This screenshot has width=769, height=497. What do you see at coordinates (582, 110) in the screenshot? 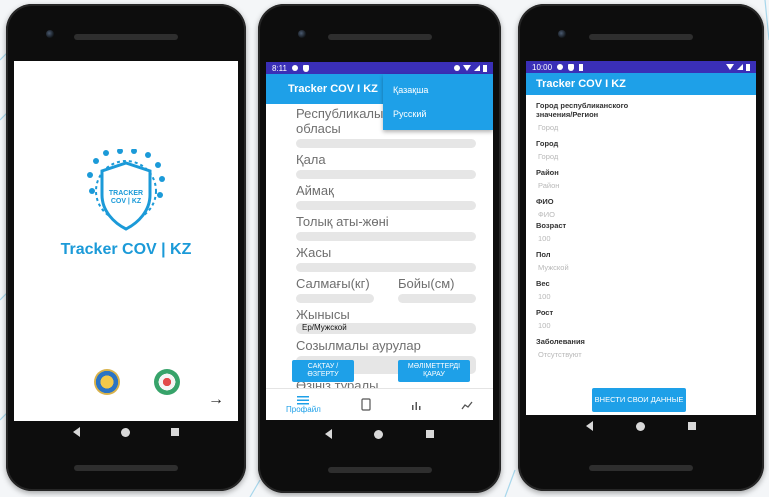
I see `region-label: Город республиканского значения/Регион` at bounding box center [582, 110].